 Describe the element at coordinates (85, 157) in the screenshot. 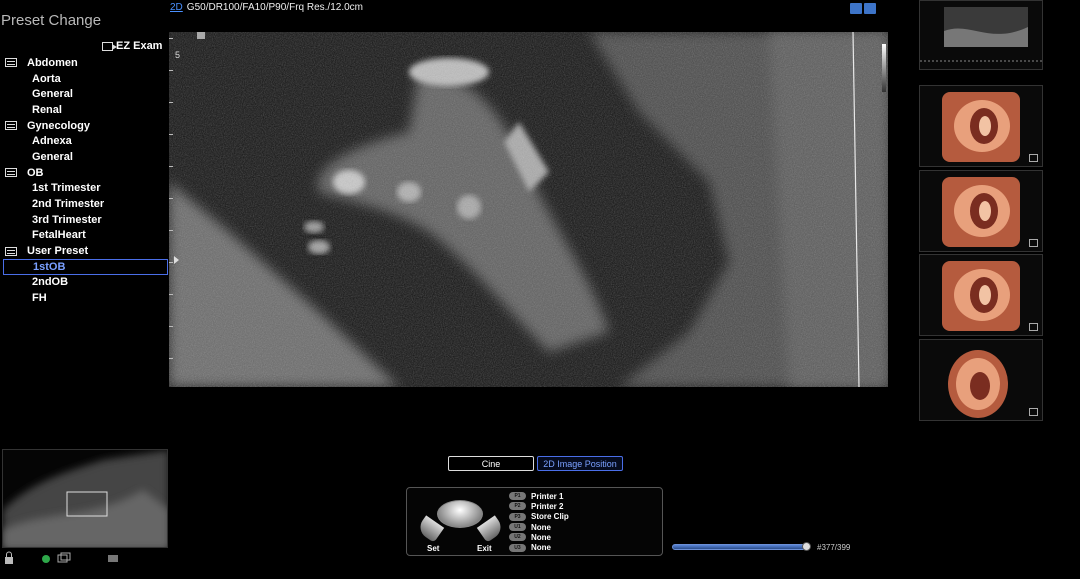

I see `preset-item-gyn-general: General` at that location.